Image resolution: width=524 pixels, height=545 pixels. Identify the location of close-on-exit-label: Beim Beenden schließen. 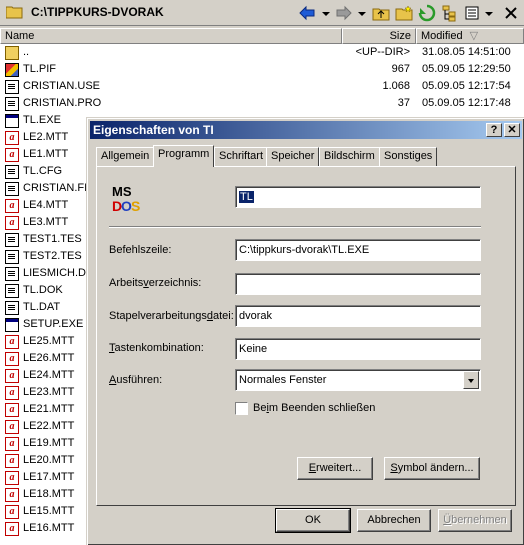
(314, 408).